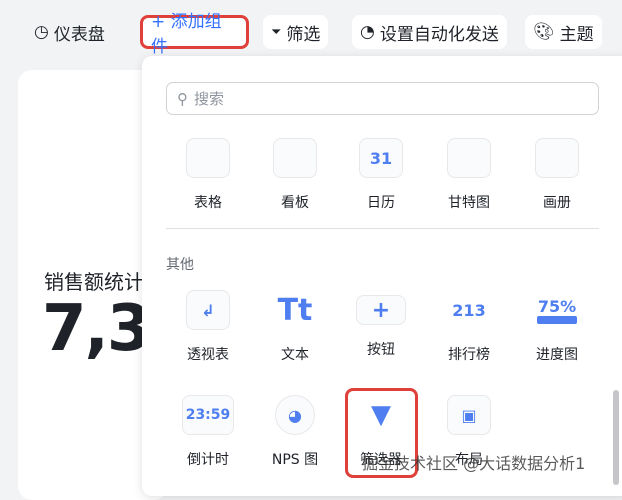 This screenshot has width=622, height=500. I want to click on widget-gallery: 画册, so click(557, 175).